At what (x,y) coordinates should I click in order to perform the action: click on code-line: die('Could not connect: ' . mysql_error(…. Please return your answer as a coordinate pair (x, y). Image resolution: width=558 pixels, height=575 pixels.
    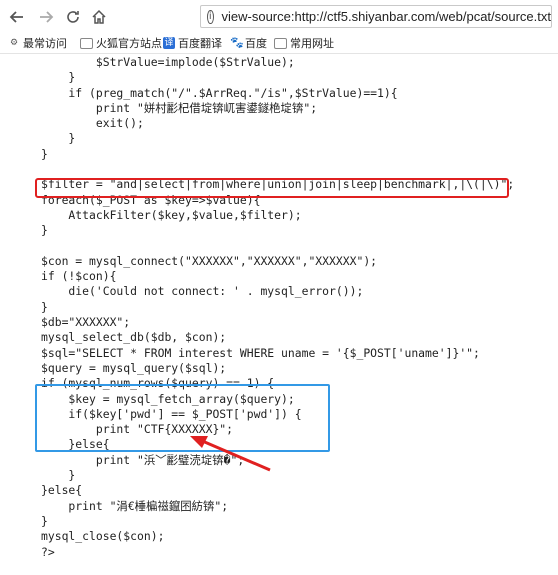
    Looking at the image, I should click on (202, 291).